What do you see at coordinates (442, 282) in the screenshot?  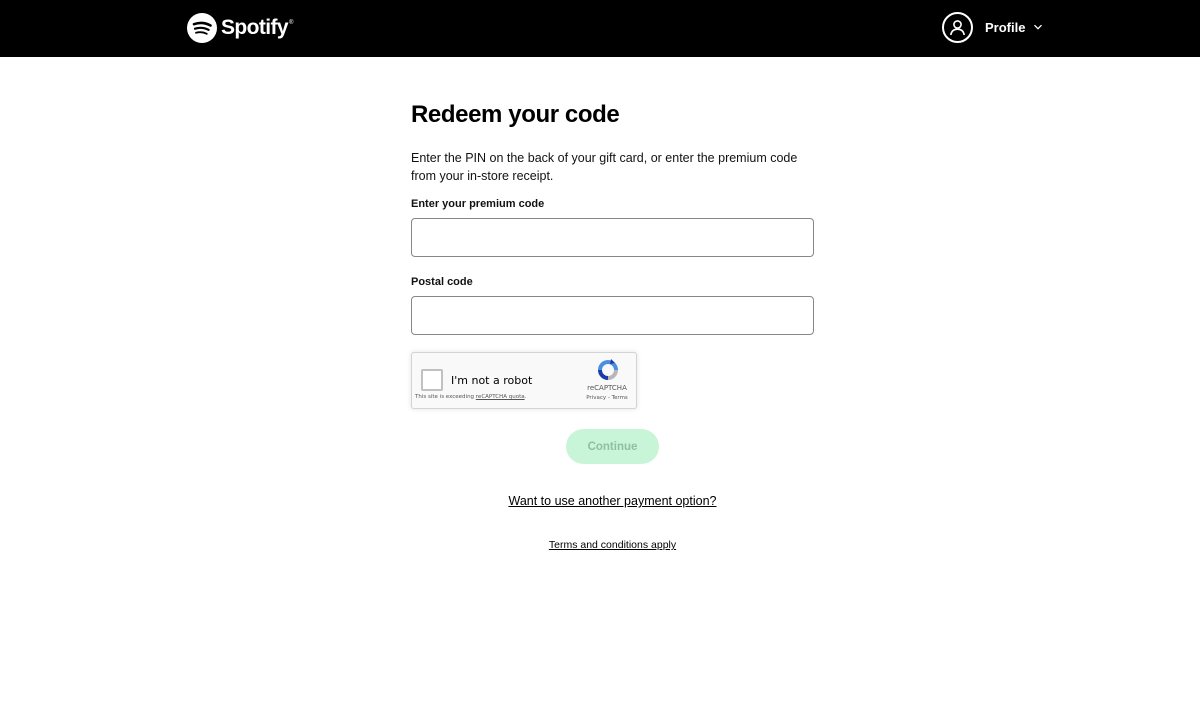 I see `postal-code-label: Postal code` at bounding box center [442, 282].